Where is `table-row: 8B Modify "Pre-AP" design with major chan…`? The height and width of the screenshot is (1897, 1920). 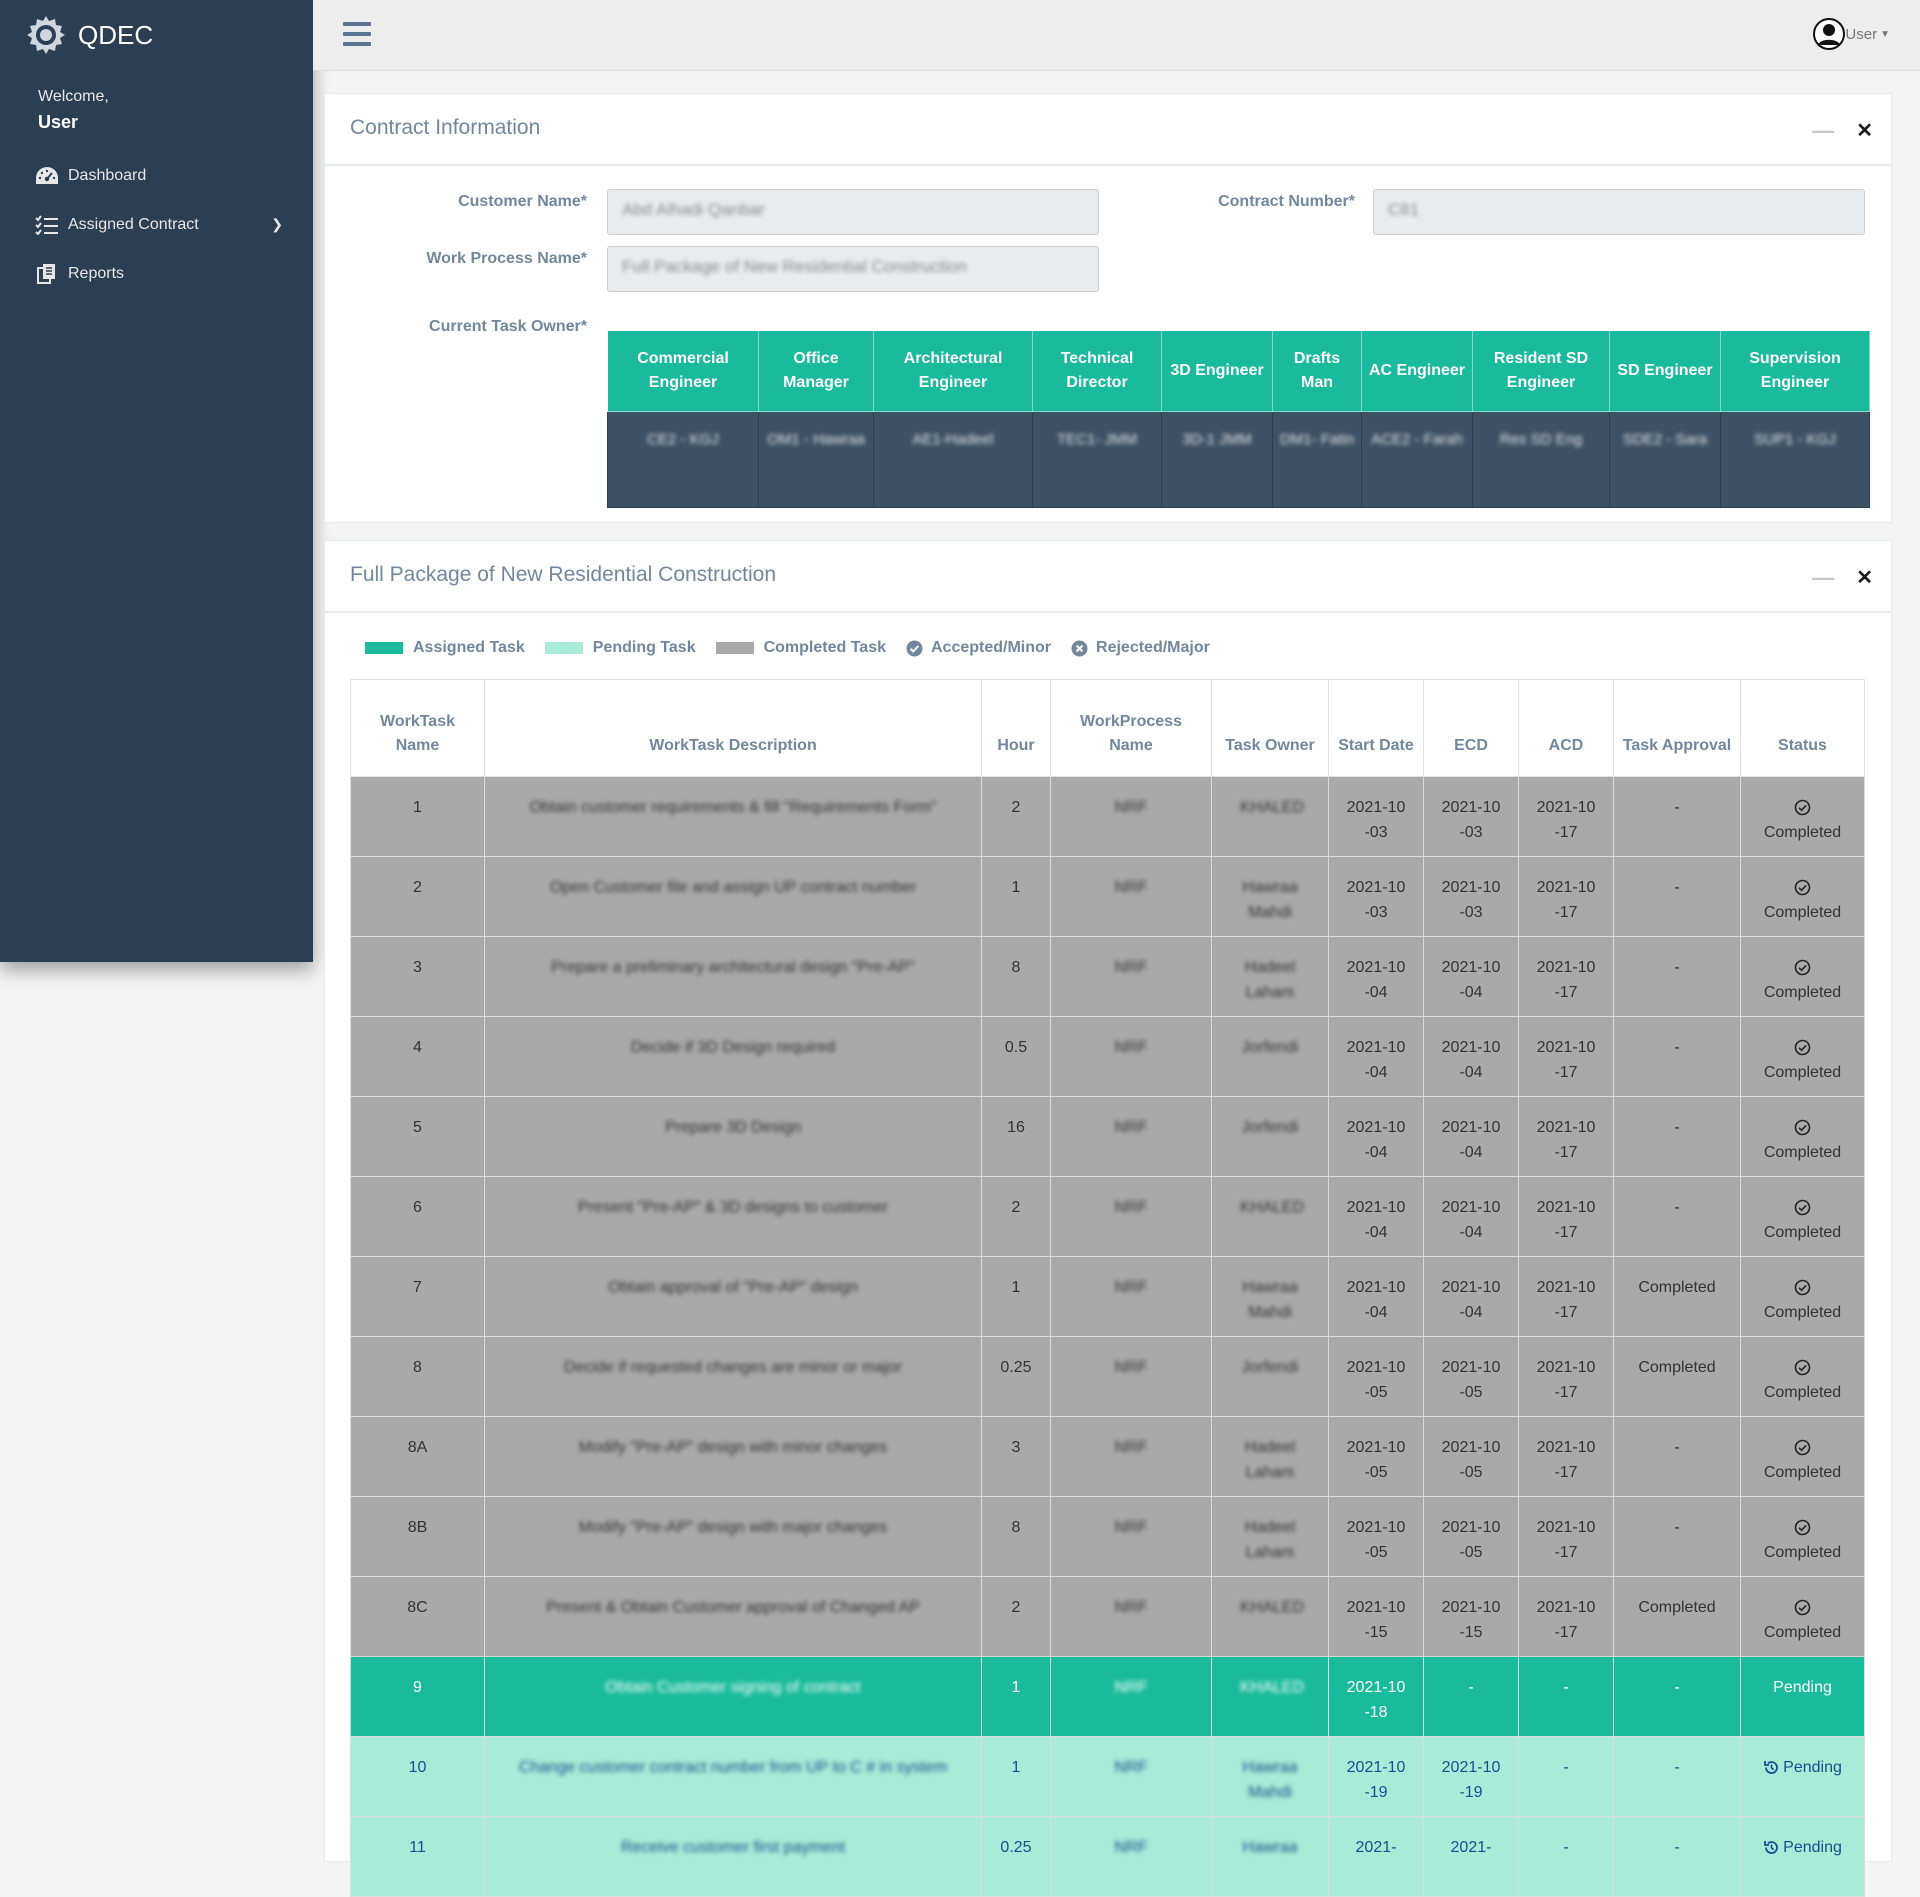 table-row: 8B Modify "Pre-AP" design with major chan… is located at coordinates (1107, 1536).